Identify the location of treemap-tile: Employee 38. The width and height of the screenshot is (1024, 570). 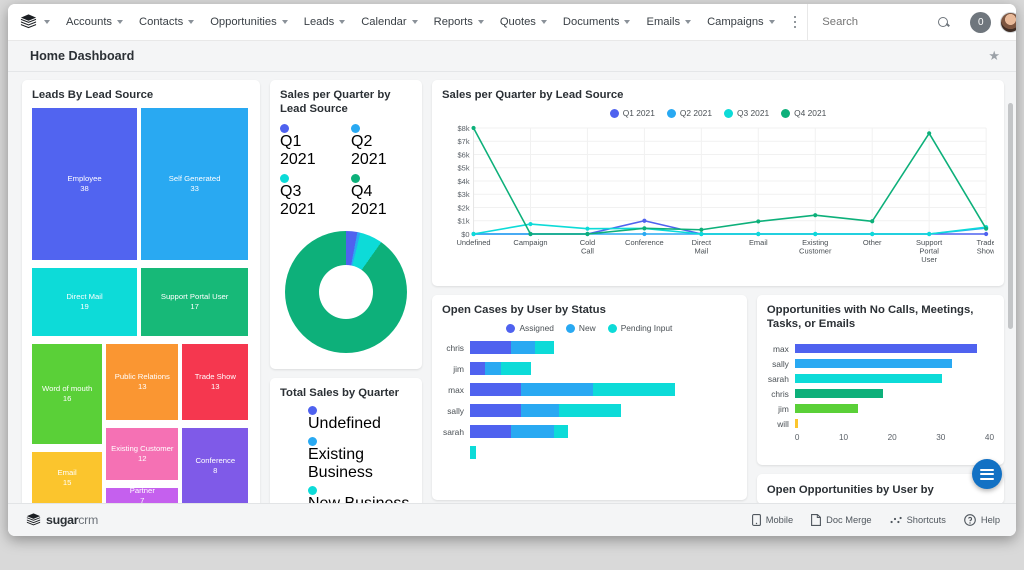
(85, 184).